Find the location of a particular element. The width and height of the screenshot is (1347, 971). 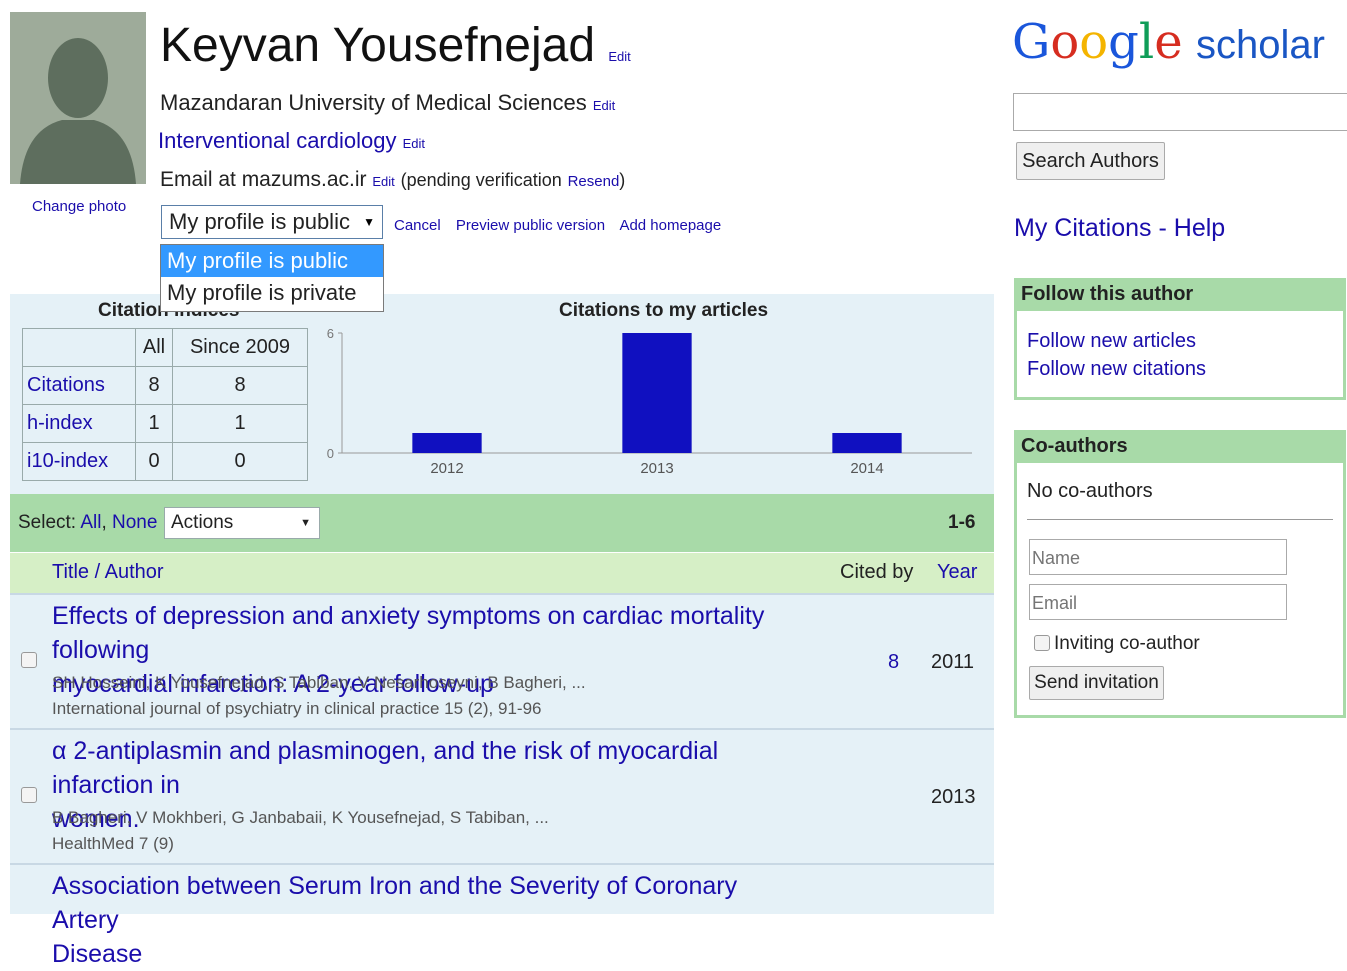

h-index-link: h-index is located at coordinates (79, 423).